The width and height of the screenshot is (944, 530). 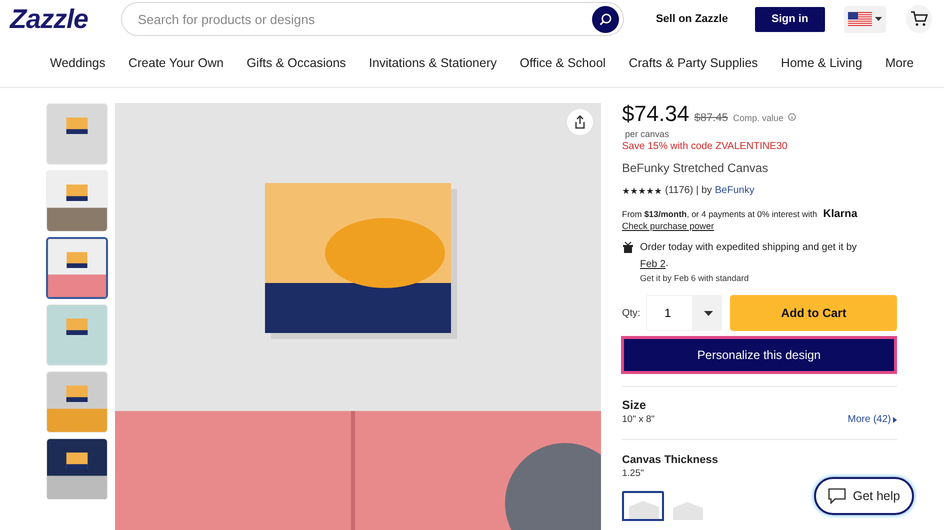 I want to click on nav-link: Gifts & Occasions, so click(x=296, y=63).